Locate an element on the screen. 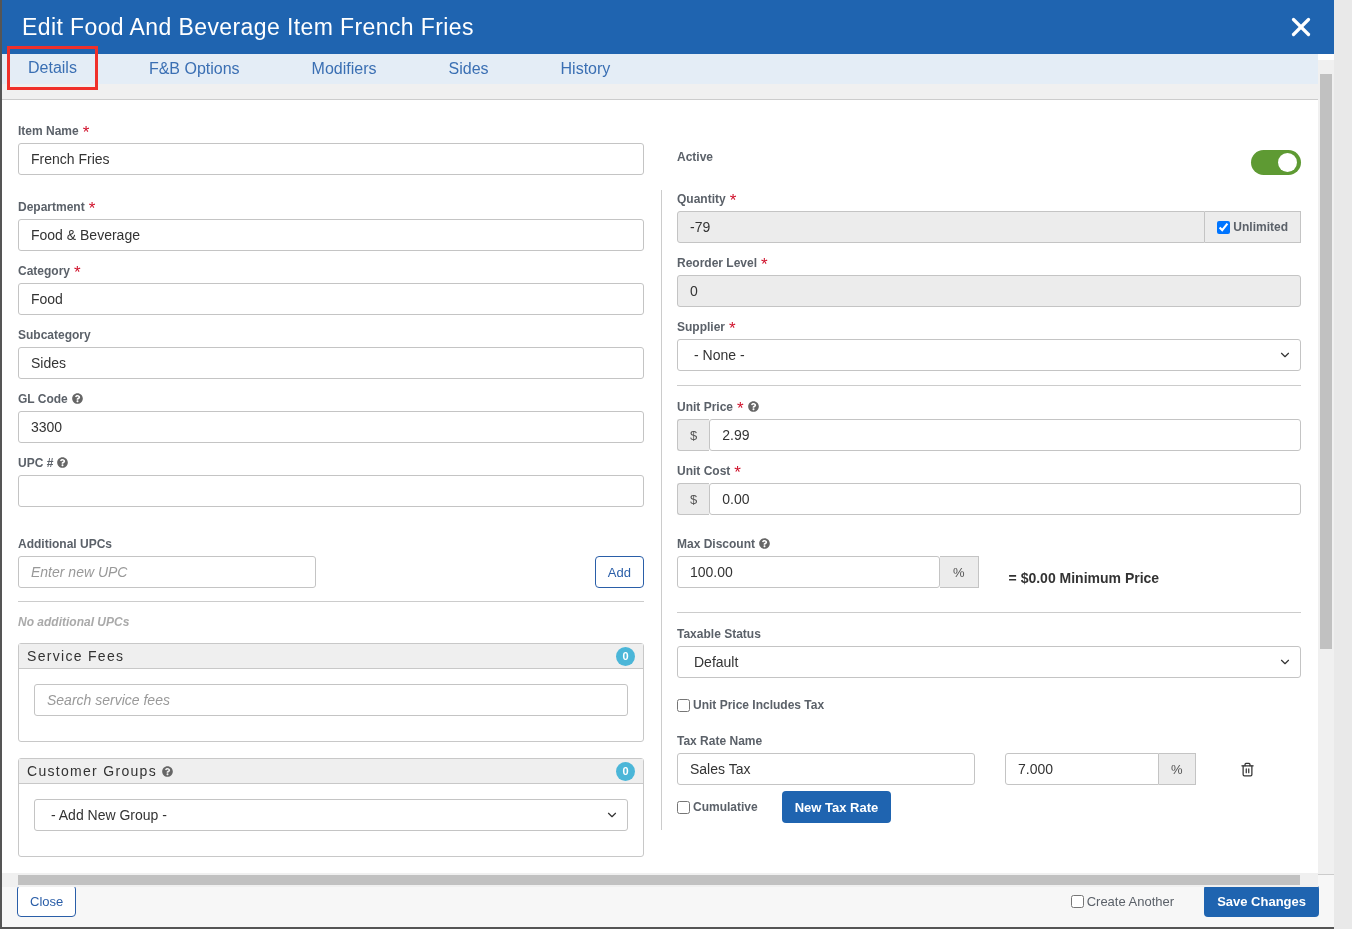  field-label: Unit Price is located at coordinates (705, 406).